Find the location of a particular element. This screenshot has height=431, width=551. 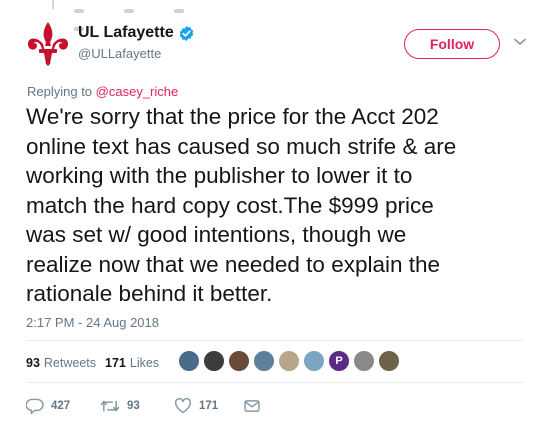

likes-label: Likes is located at coordinates (144, 363).